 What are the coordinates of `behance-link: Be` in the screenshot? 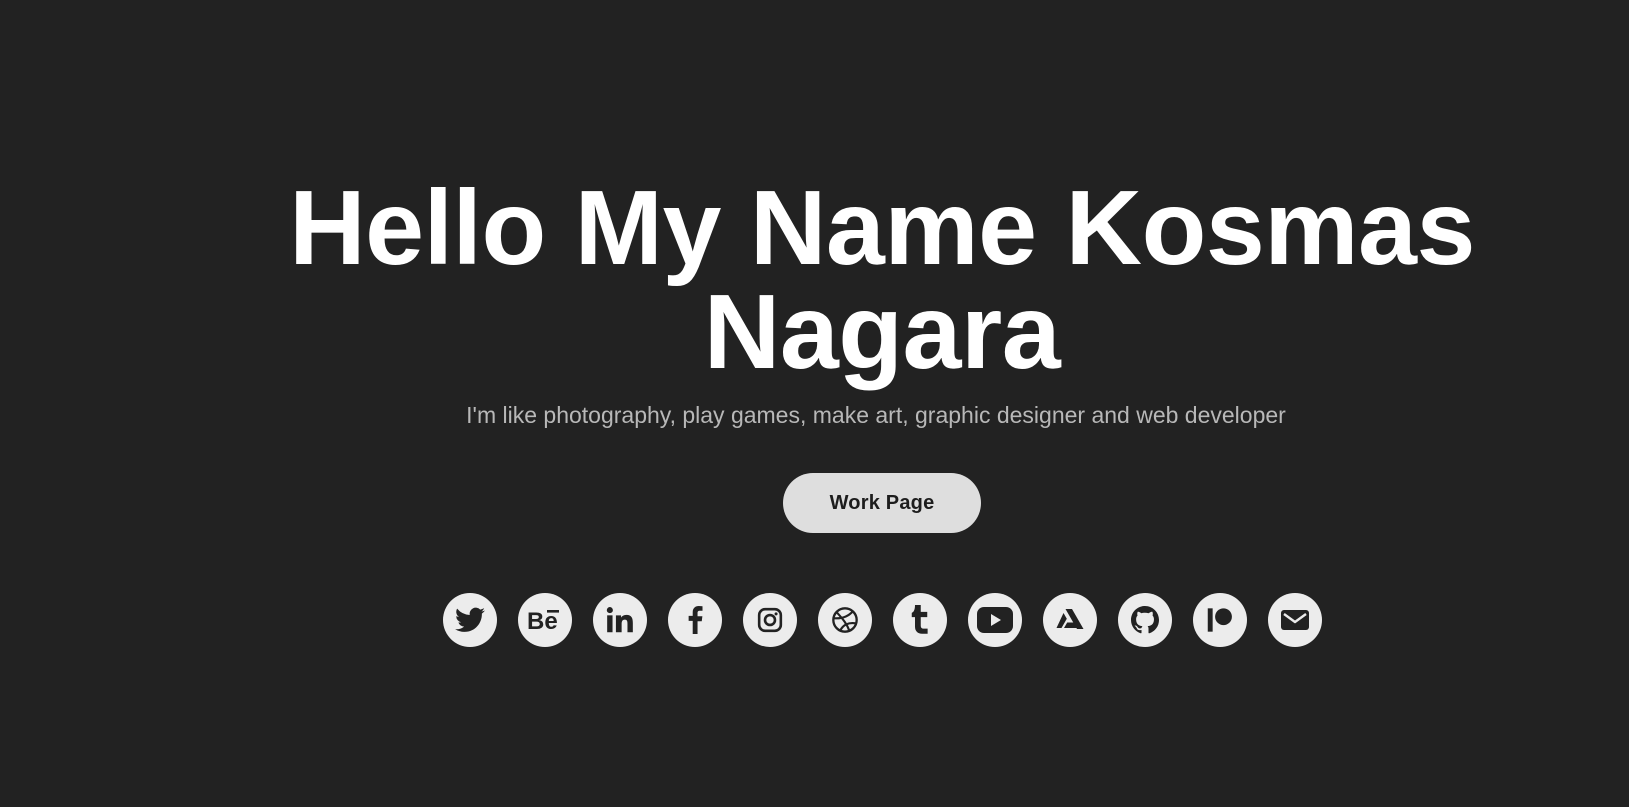 It's located at (545, 620).